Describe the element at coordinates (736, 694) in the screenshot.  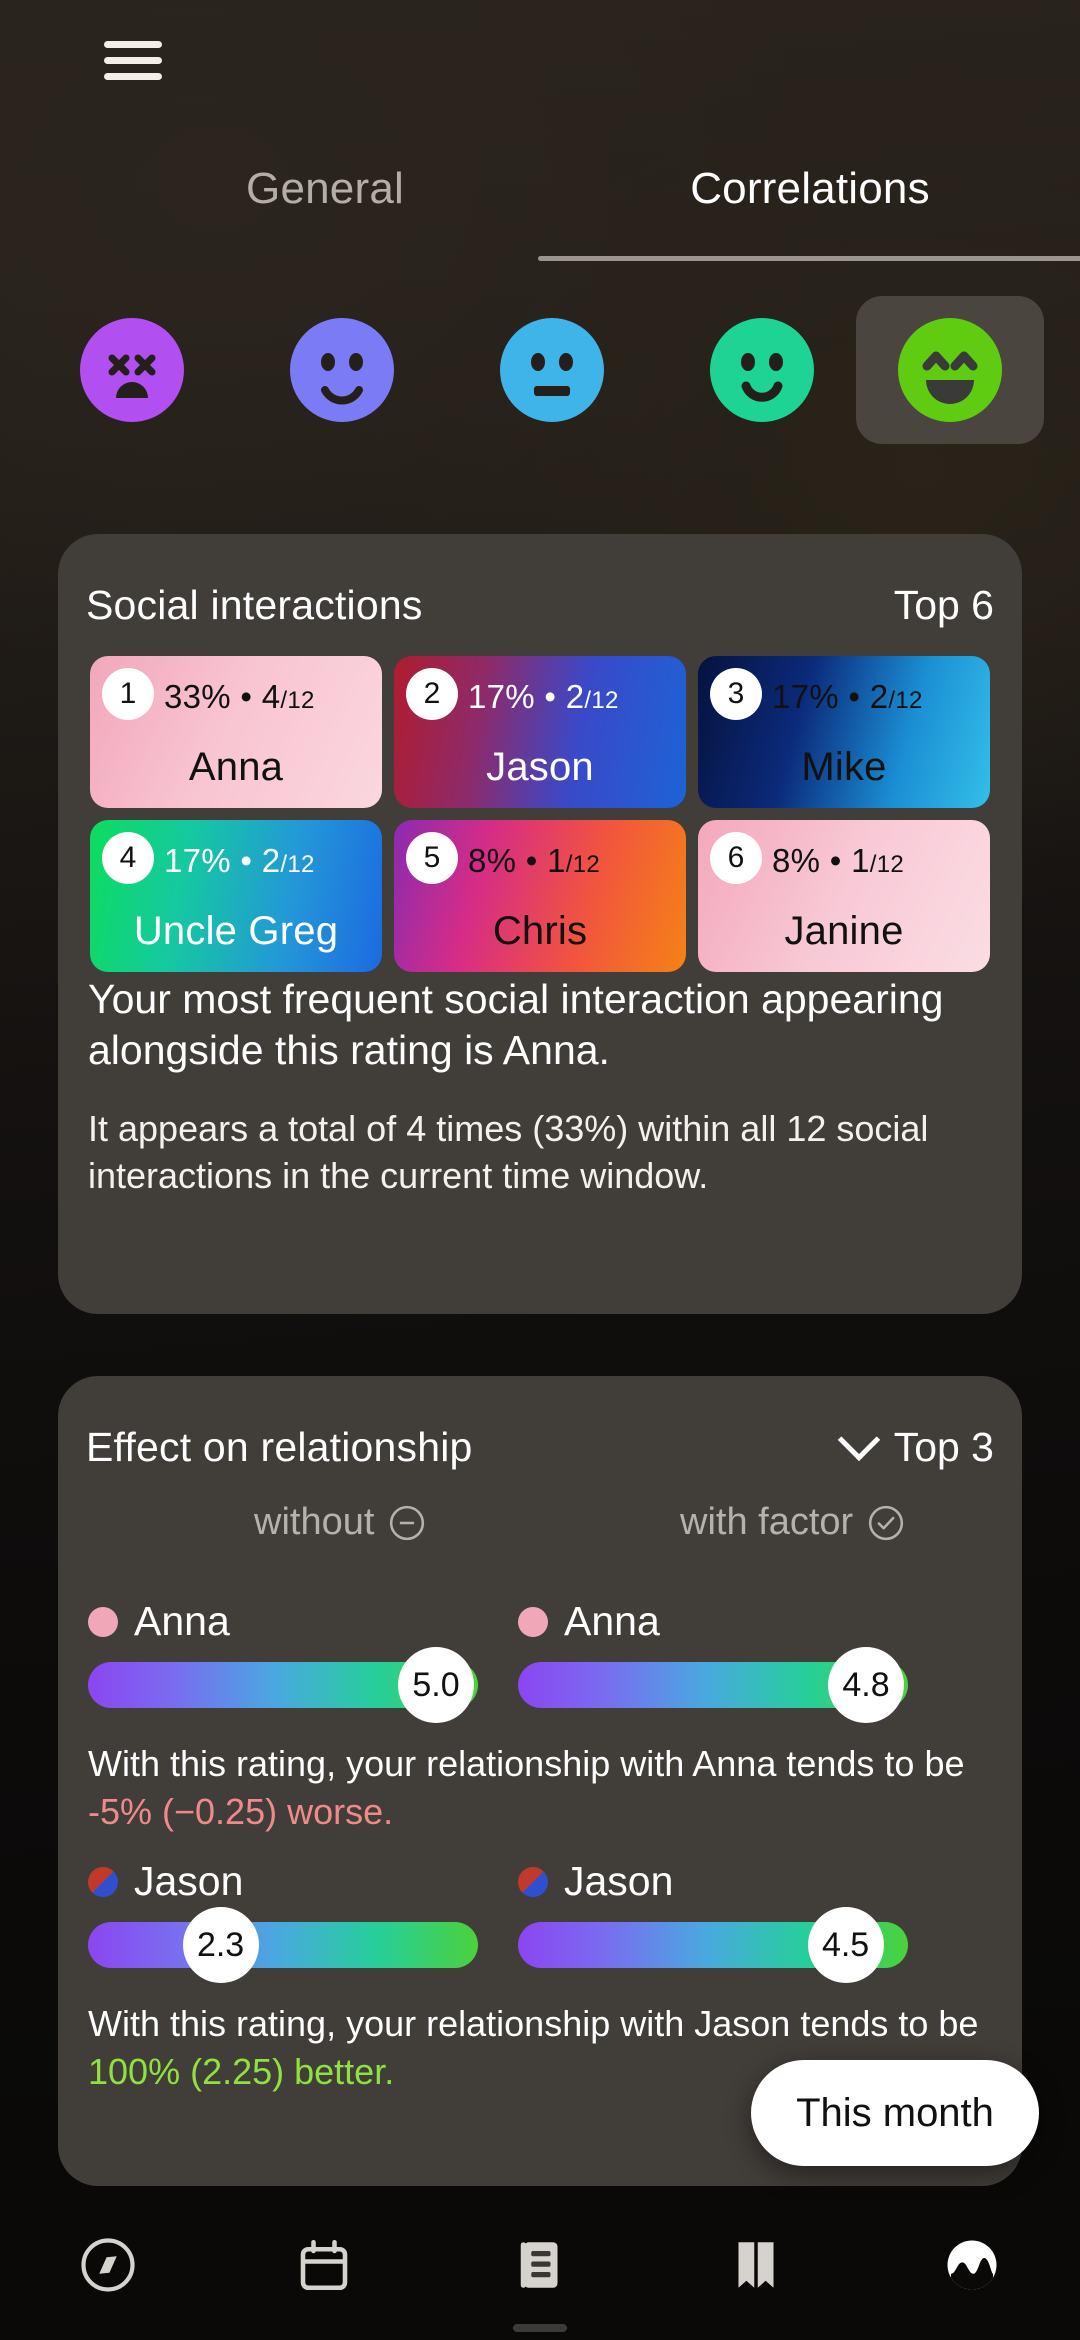
I see `tile-rank-badge: 3` at that location.